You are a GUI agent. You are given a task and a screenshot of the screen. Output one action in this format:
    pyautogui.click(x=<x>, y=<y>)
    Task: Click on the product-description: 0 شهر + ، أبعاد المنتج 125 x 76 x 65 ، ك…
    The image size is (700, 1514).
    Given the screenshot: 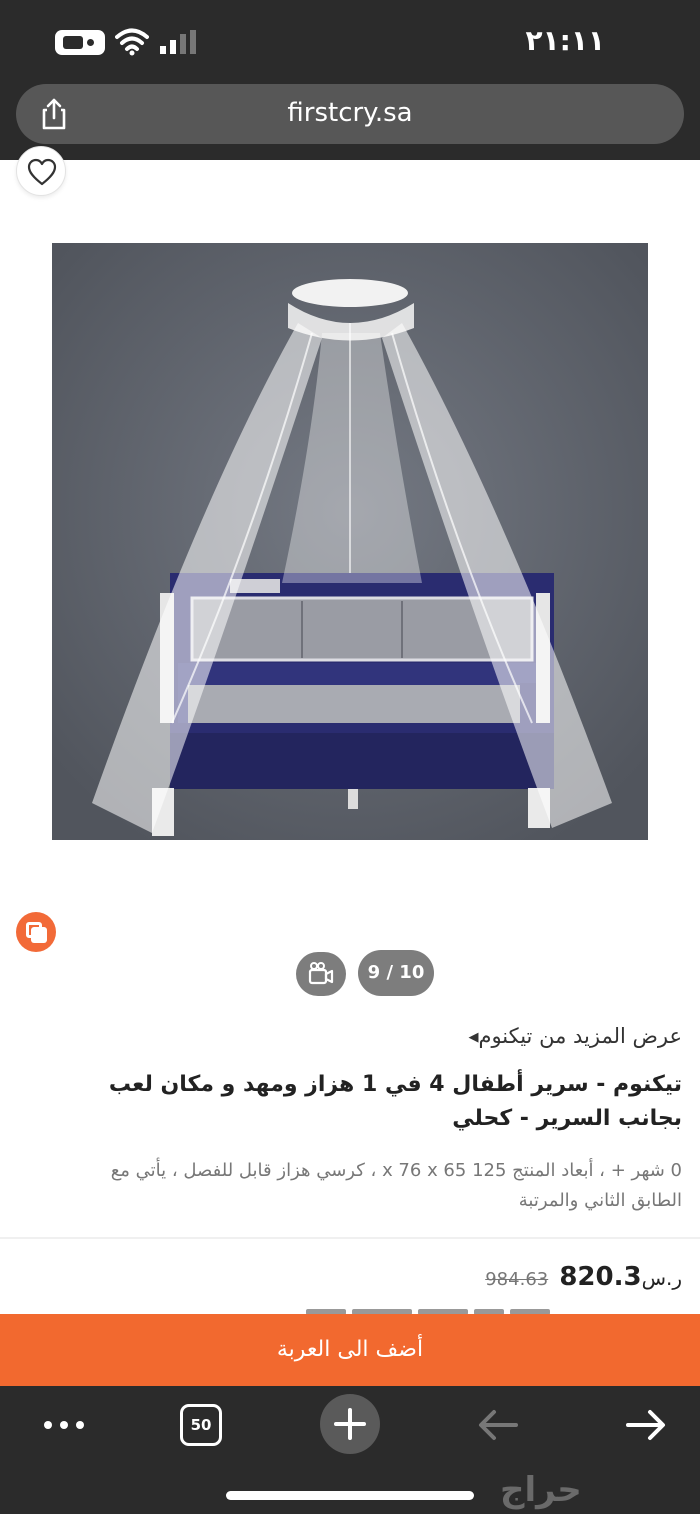 What is the action you would take?
    pyautogui.click(x=396, y=1185)
    